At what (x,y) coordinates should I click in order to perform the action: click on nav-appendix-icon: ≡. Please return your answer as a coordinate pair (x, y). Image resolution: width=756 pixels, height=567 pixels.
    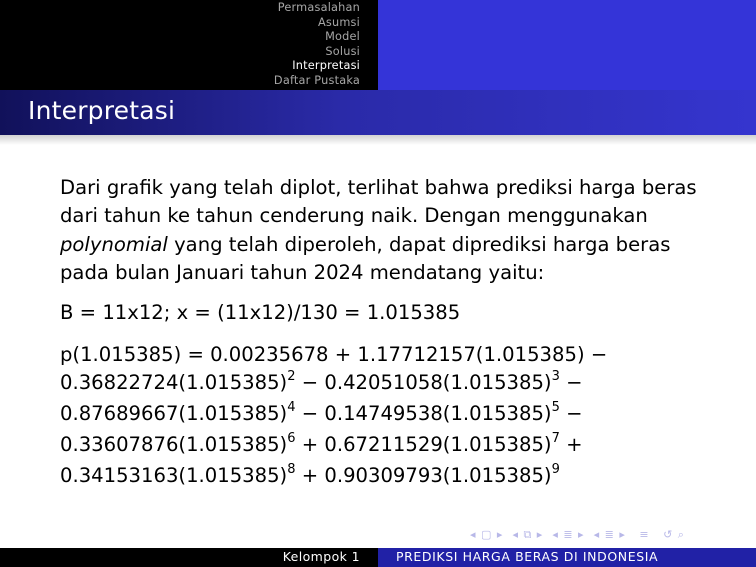
    Looking at the image, I should click on (644, 534).